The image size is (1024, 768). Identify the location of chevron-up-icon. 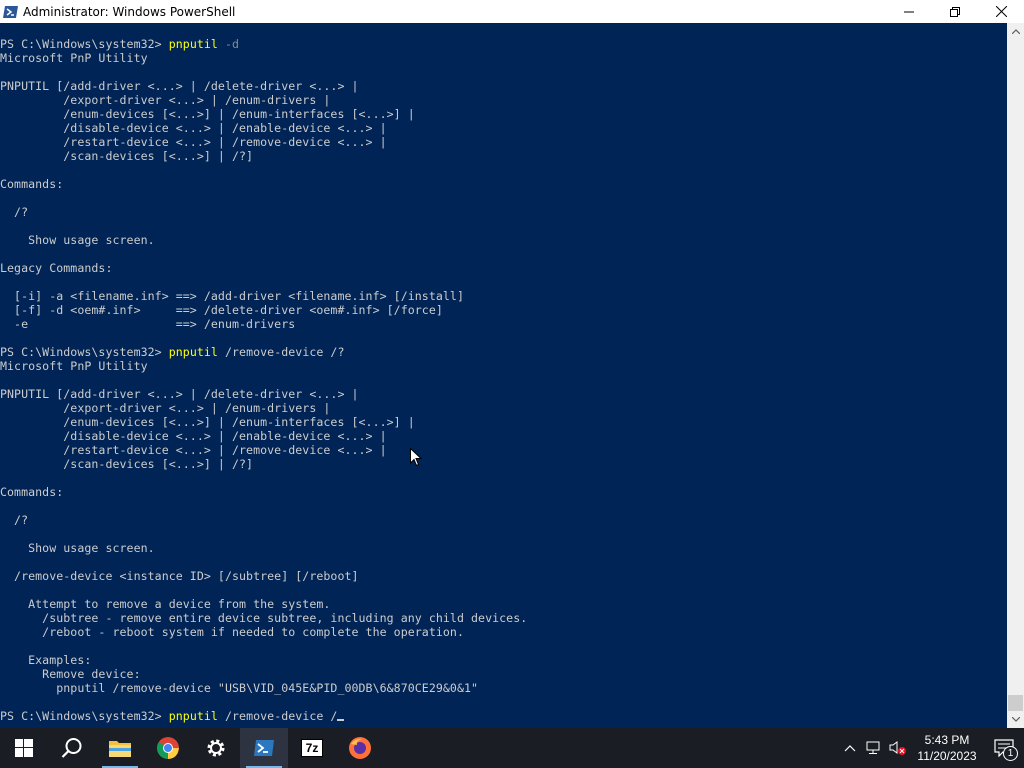
(850, 747).